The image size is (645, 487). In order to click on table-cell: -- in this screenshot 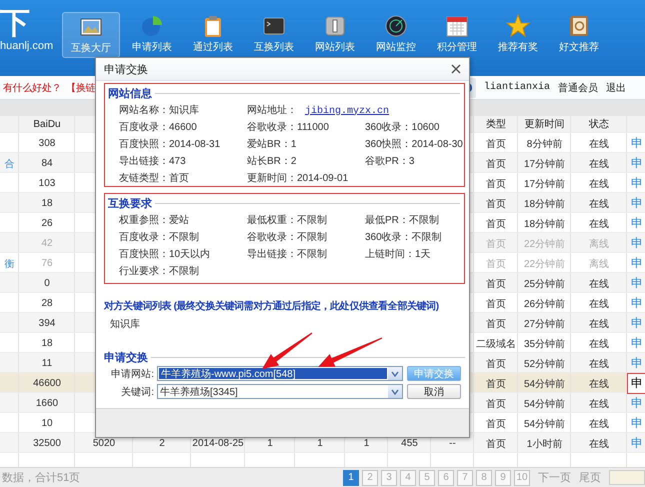, I will do `click(452, 443)`.